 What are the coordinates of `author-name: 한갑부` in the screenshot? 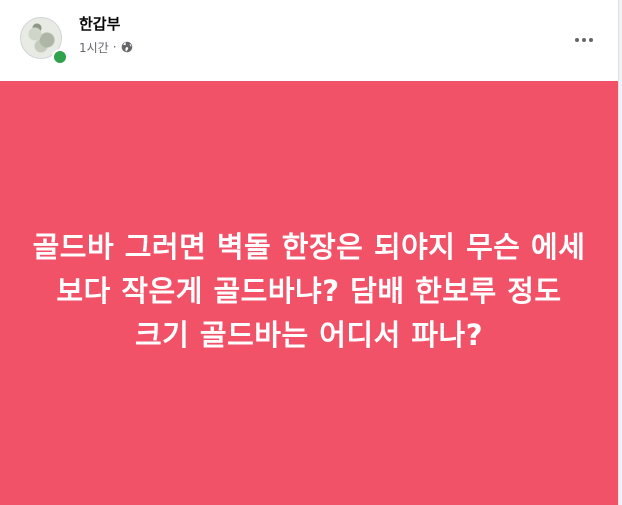 It's located at (99, 24).